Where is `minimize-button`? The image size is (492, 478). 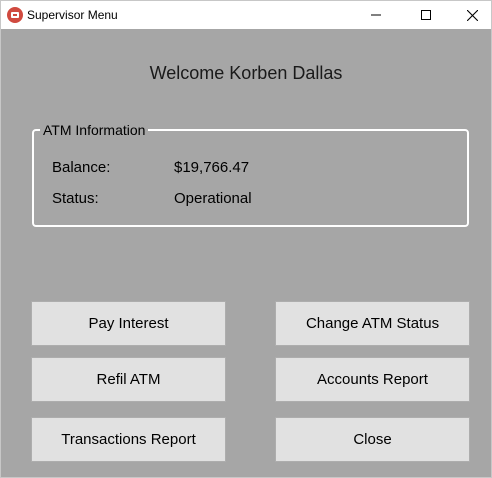 minimize-button is located at coordinates (376, 15).